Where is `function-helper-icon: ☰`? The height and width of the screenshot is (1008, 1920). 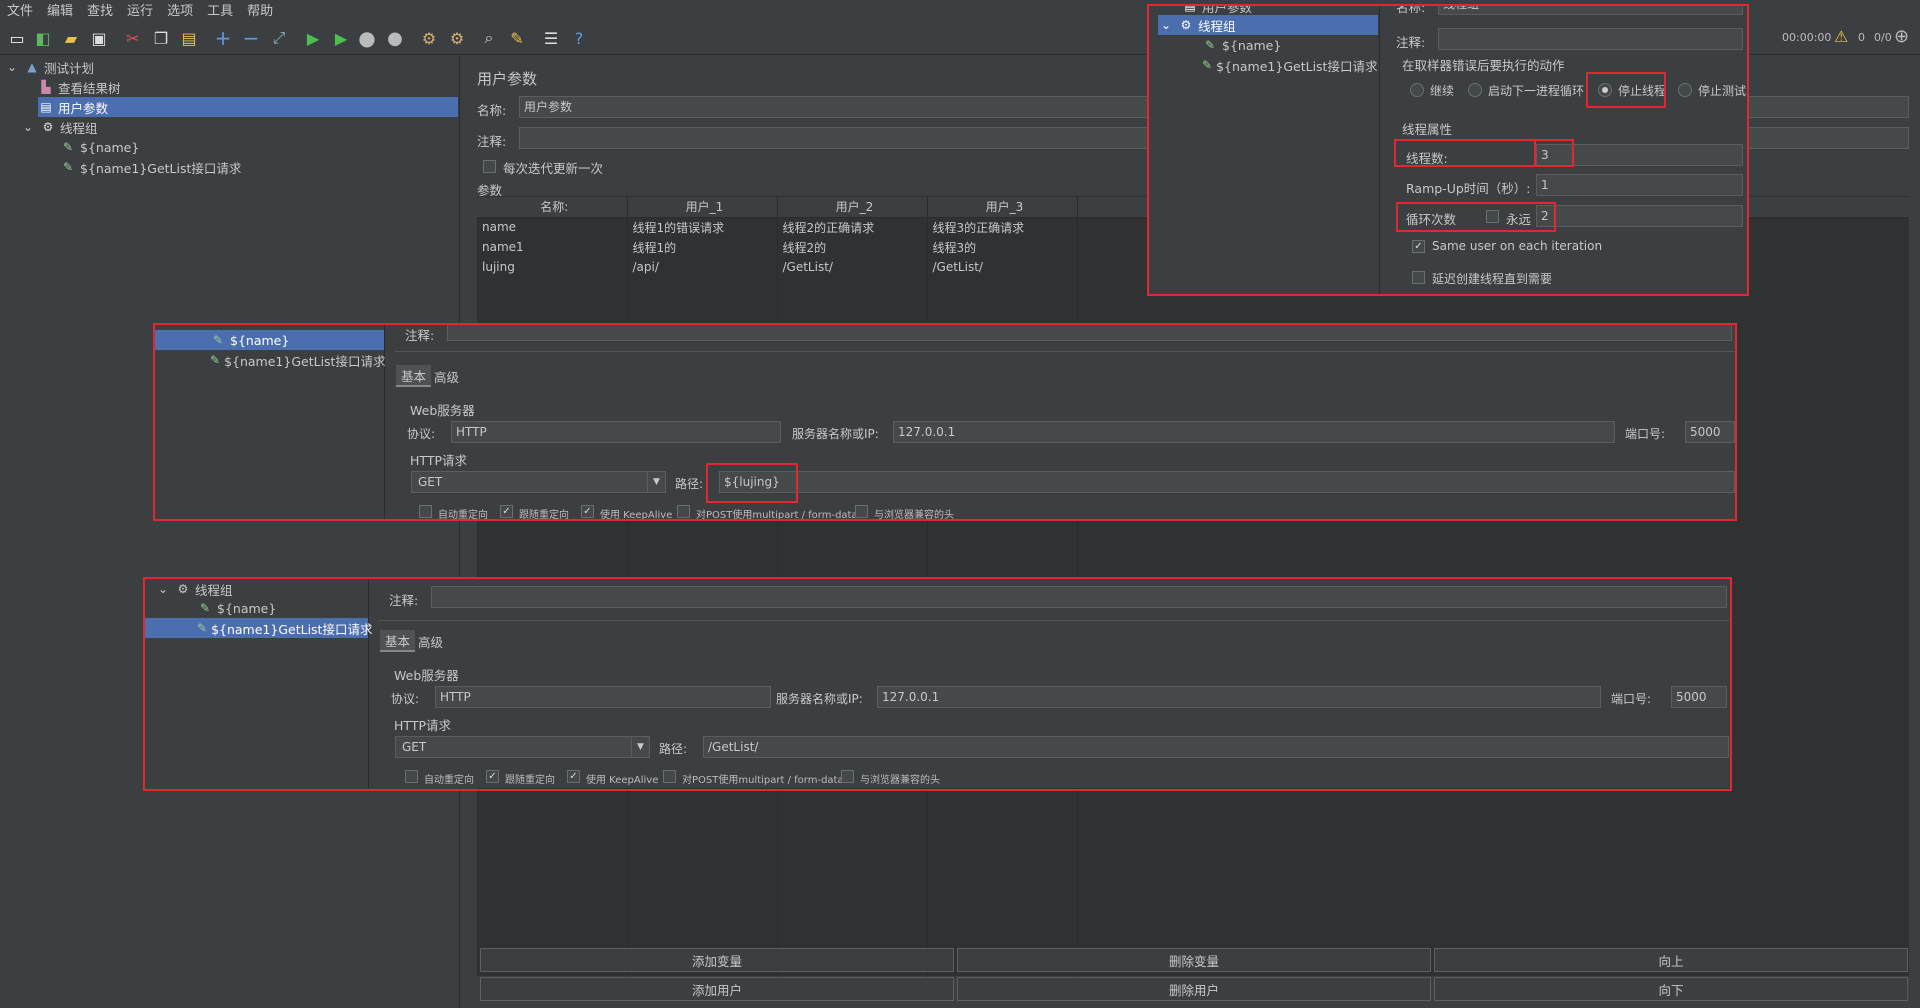 function-helper-icon: ☰ is located at coordinates (551, 38).